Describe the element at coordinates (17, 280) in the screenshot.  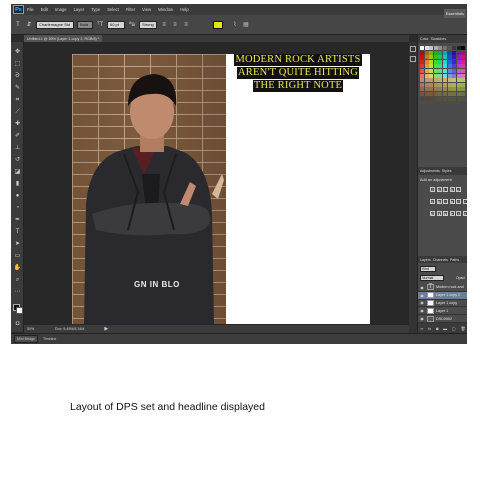
I see `zoom-tool-icon: ⌕` at that location.